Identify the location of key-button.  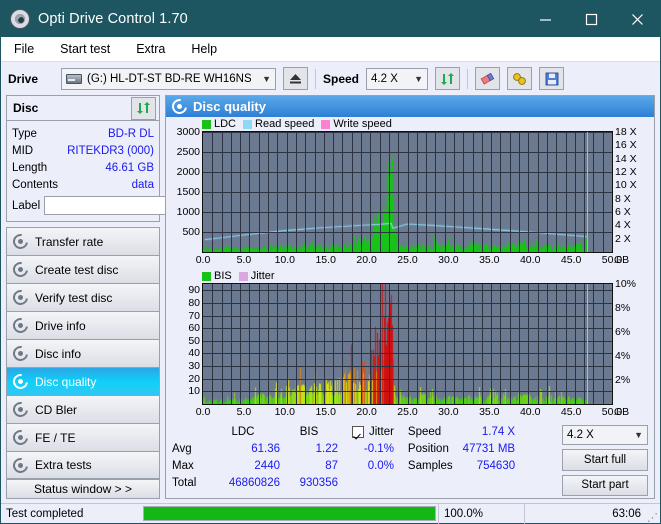
(520, 78).